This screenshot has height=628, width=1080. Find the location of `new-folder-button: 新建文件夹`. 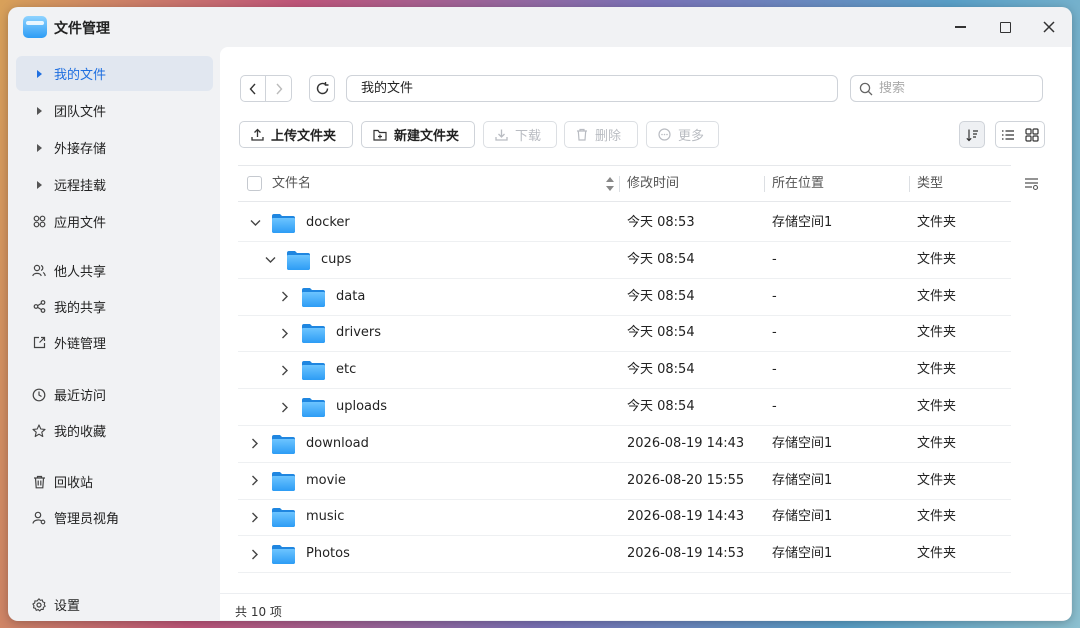

new-folder-button: 新建文件夹 is located at coordinates (418, 134).